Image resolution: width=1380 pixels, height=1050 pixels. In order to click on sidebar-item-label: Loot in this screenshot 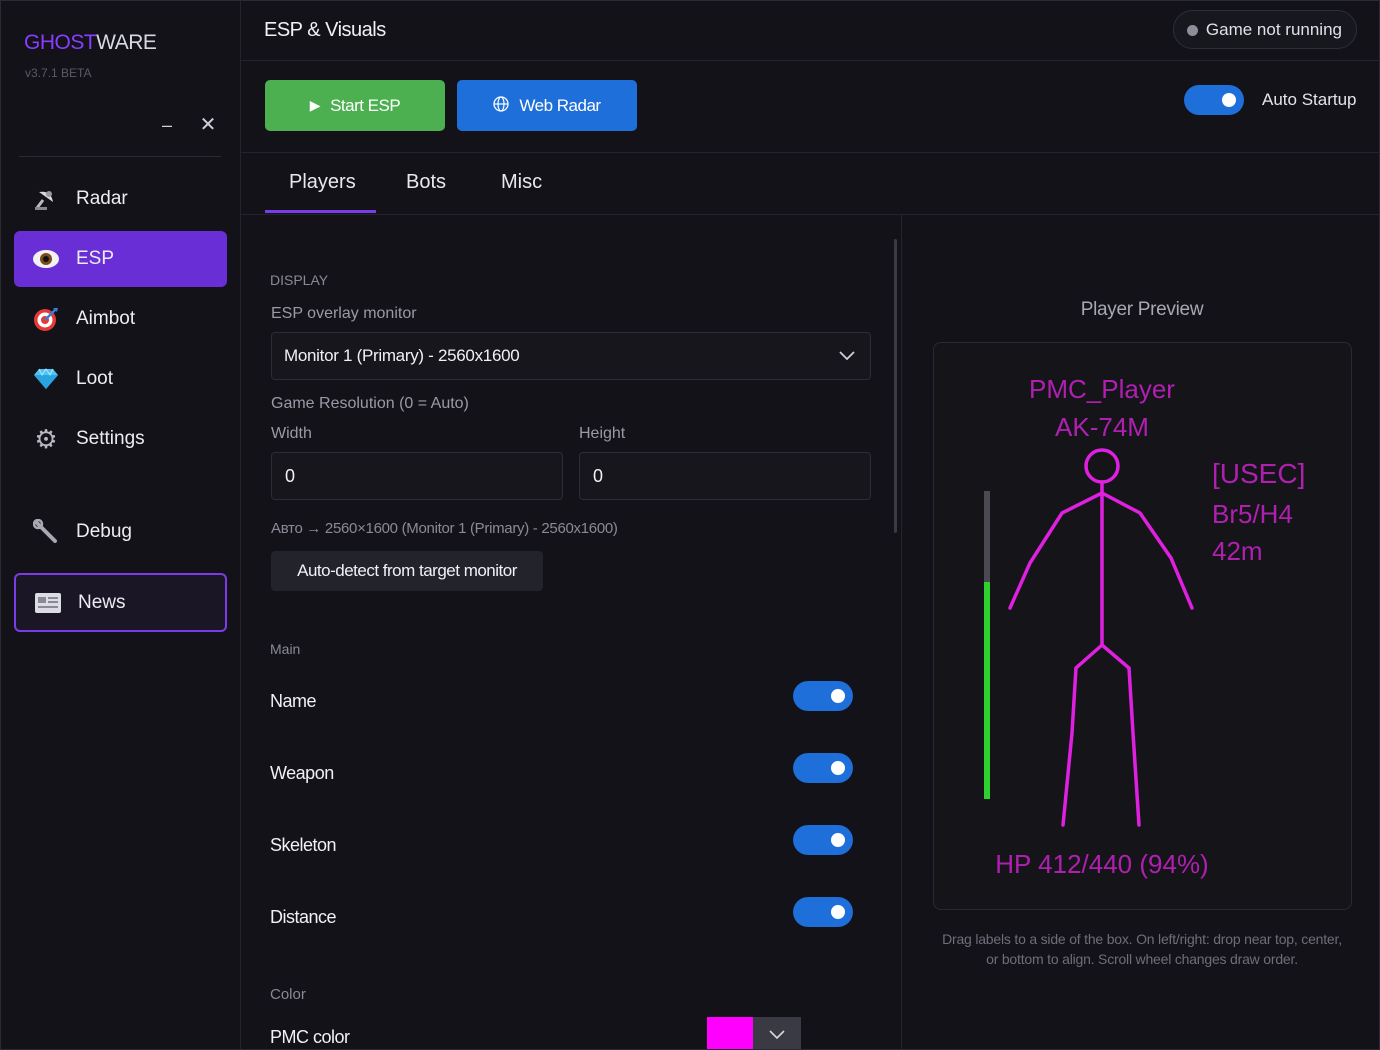, I will do `click(94, 378)`.